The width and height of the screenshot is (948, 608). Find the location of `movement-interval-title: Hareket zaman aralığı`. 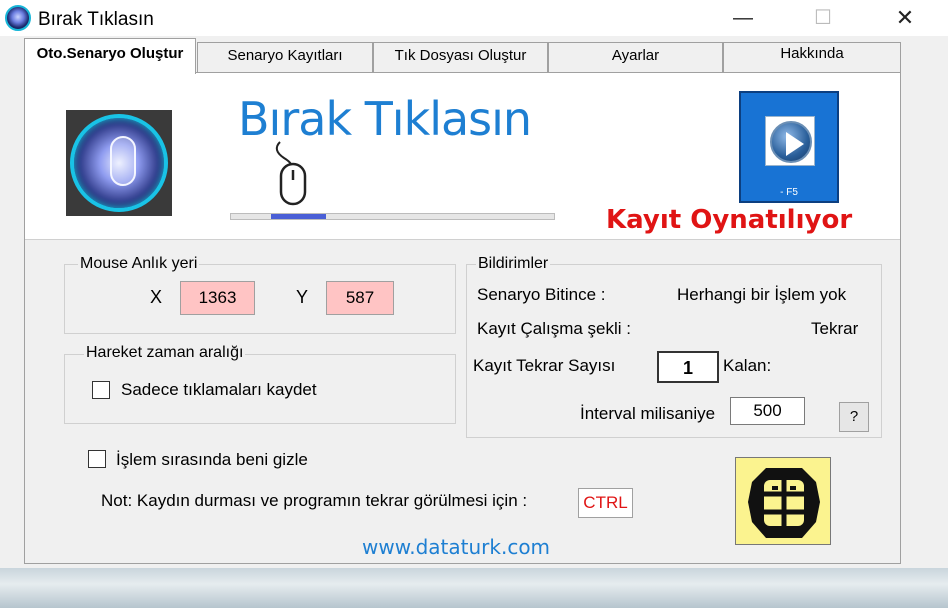

movement-interval-title: Hareket zaman aralığı is located at coordinates (165, 353).